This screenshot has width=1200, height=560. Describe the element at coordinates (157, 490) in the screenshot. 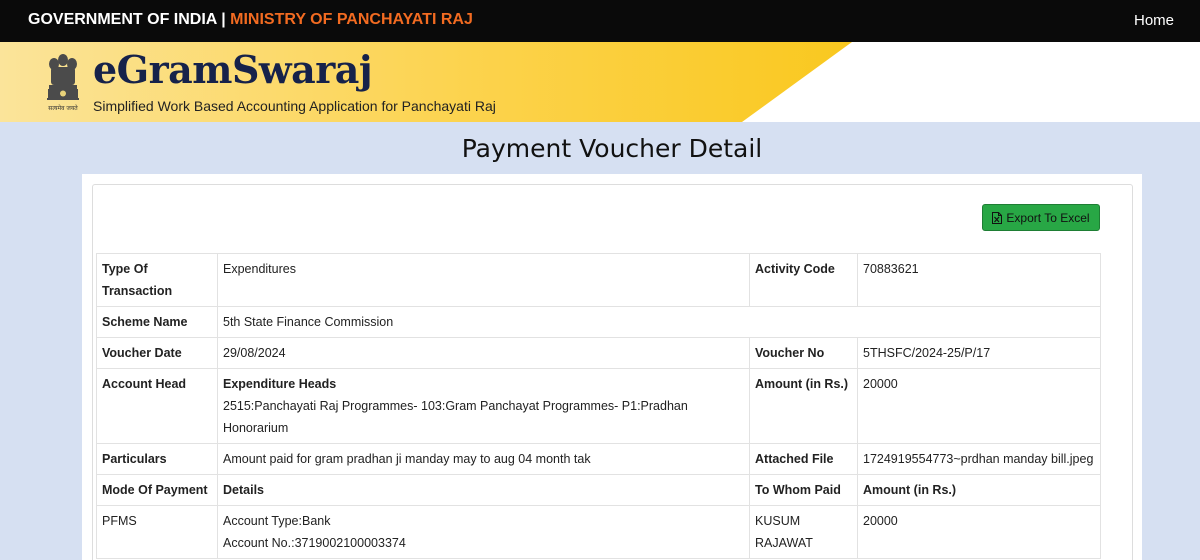

I see `mode-of-payment-header: Mode Of Payment` at that location.